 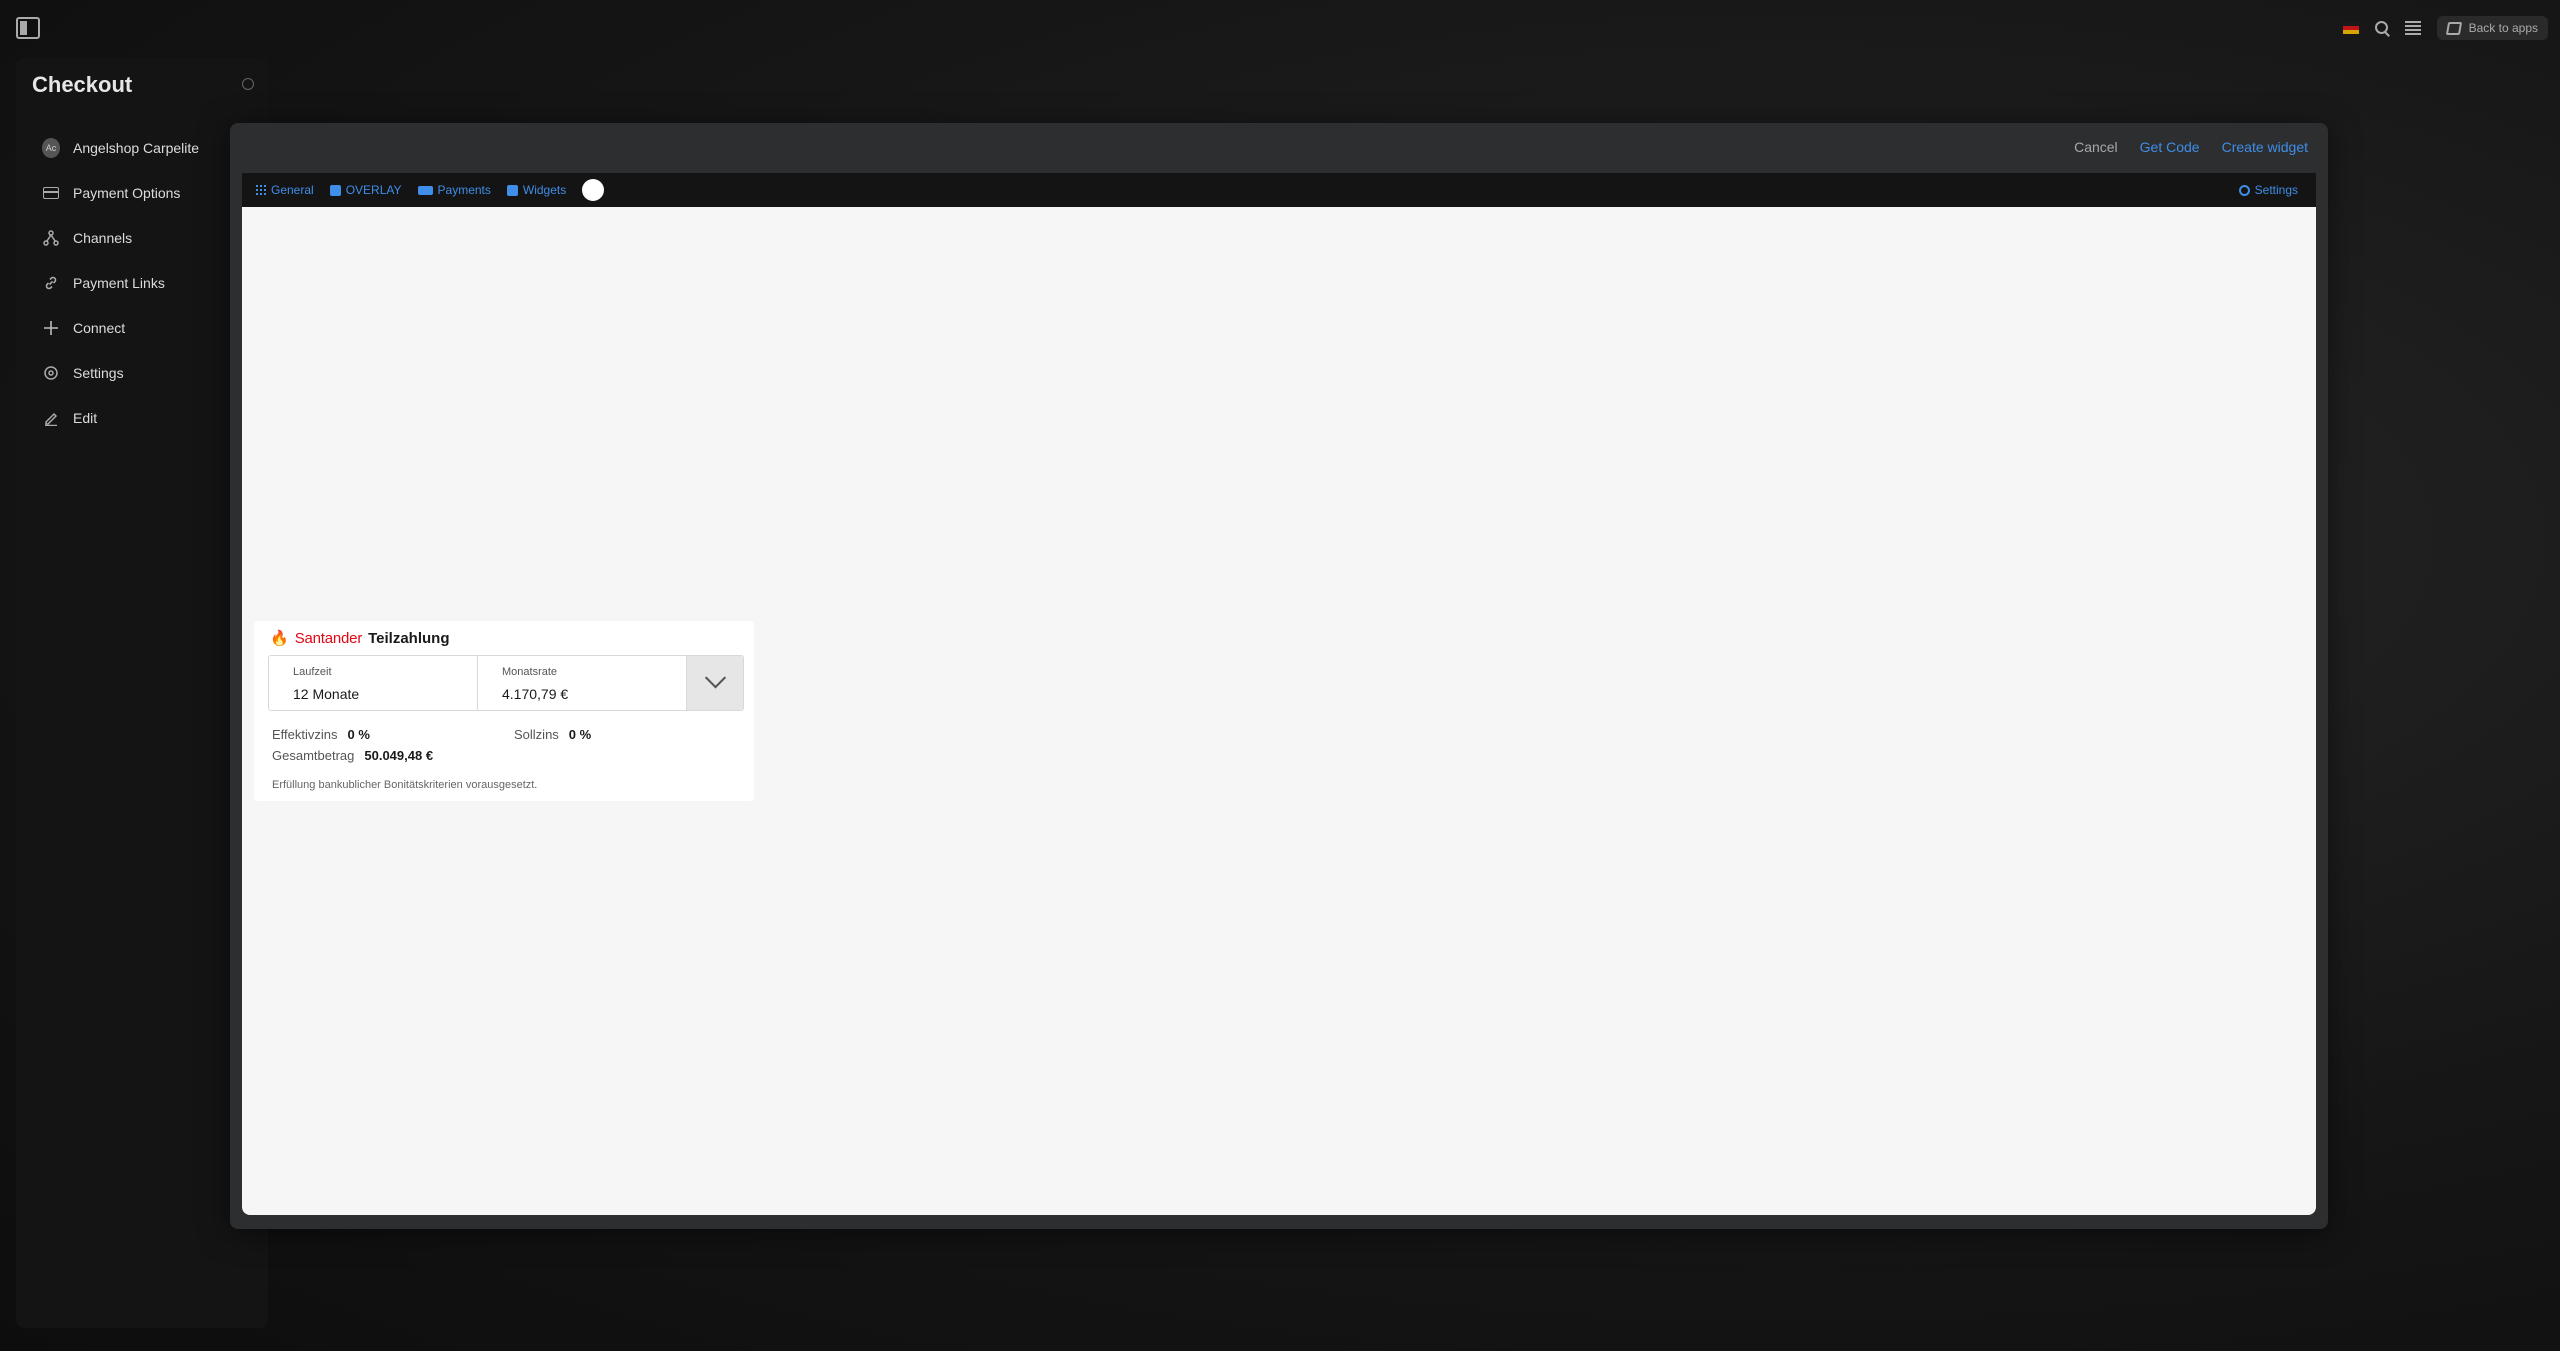 I want to click on close-icon, so click(x=248, y=84).